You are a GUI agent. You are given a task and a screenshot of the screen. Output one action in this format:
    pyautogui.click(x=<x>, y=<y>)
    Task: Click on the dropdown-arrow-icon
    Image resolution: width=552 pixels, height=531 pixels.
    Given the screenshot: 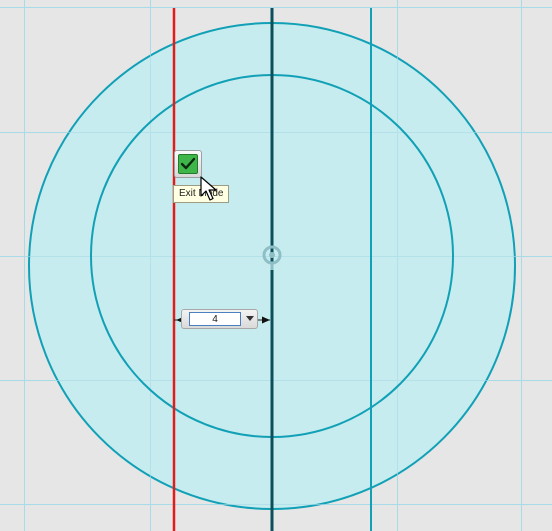 What is the action you would take?
    pyautogui.click(x=250, y=319)
    